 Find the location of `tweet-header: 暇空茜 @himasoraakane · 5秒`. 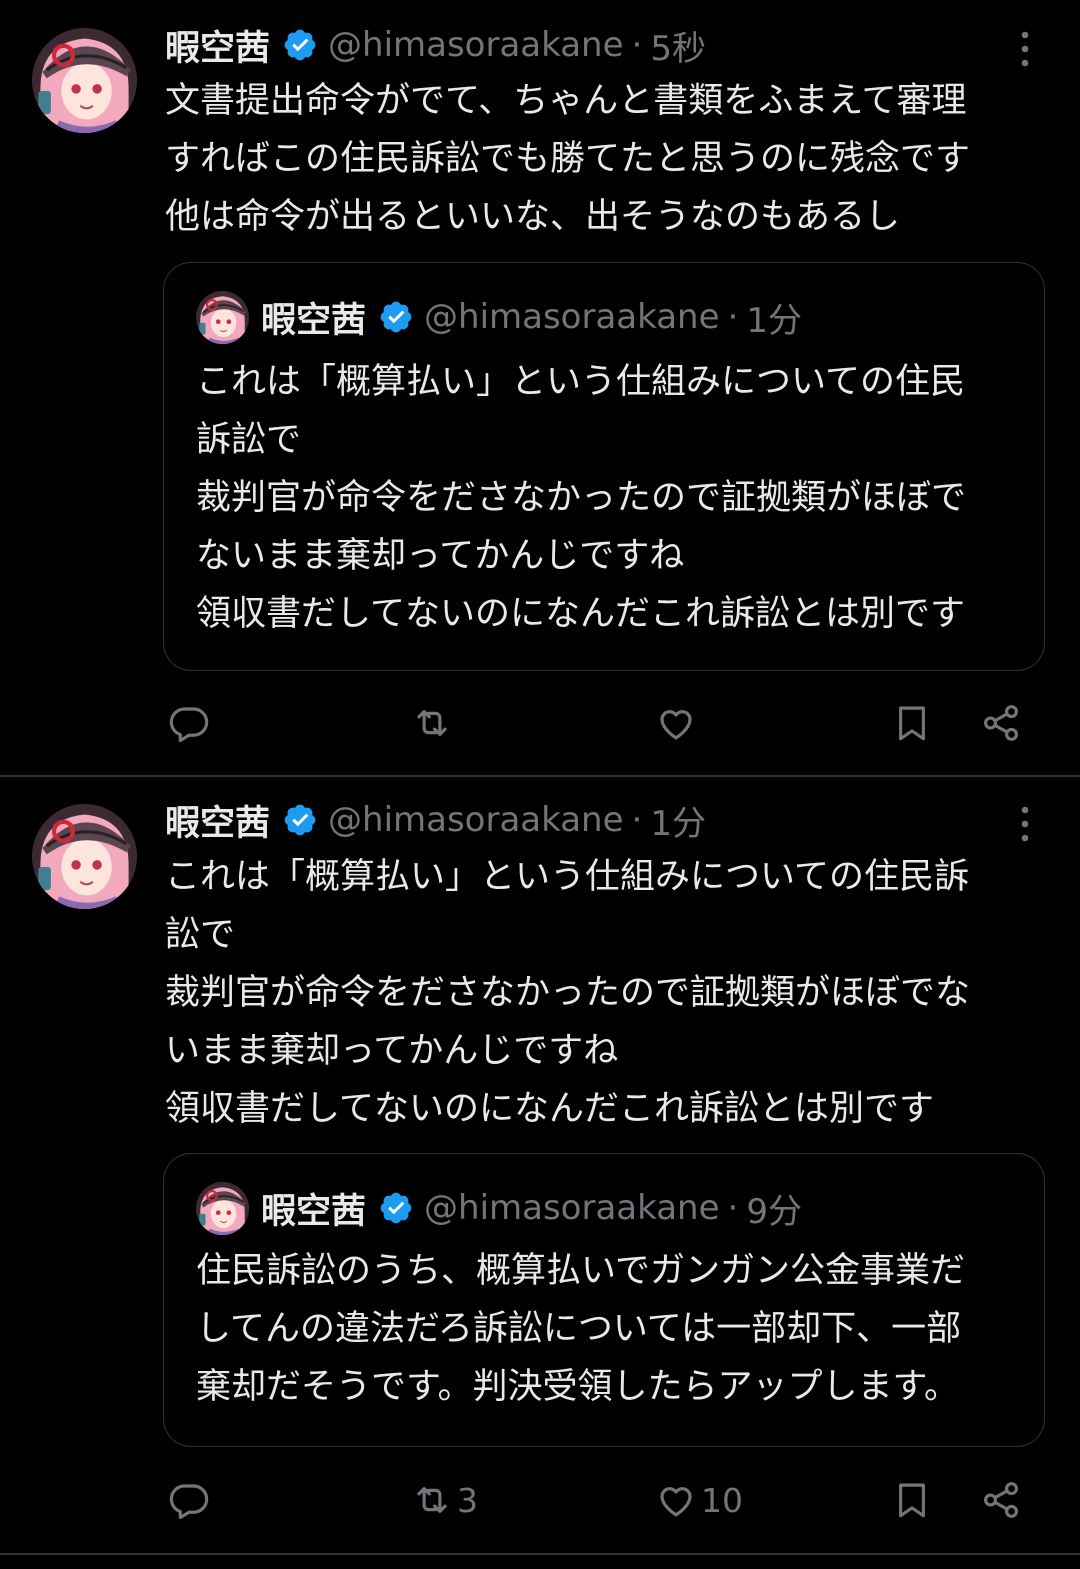

tweet-header: 暇空茜 @himasoraakane · 5秒 is located at coordinates (435, 45).